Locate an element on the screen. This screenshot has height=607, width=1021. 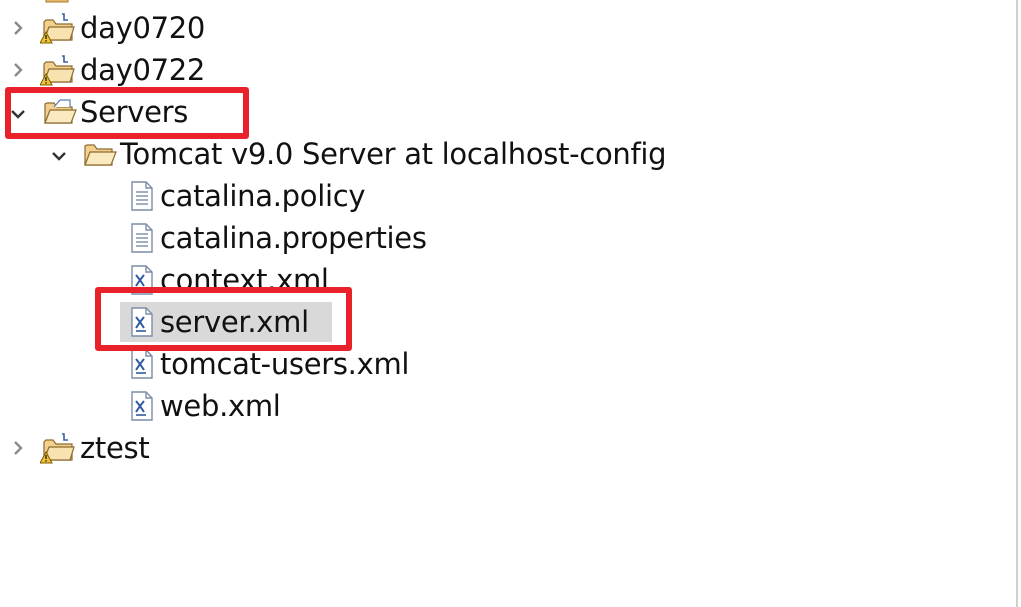
chevron-down-icon is located at coordinates (59, 156).